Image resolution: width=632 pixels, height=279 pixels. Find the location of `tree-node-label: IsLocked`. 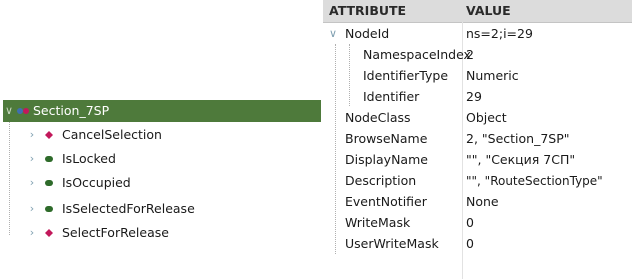

tree-node-label: IsLocked is located at coordinates (89, 158).